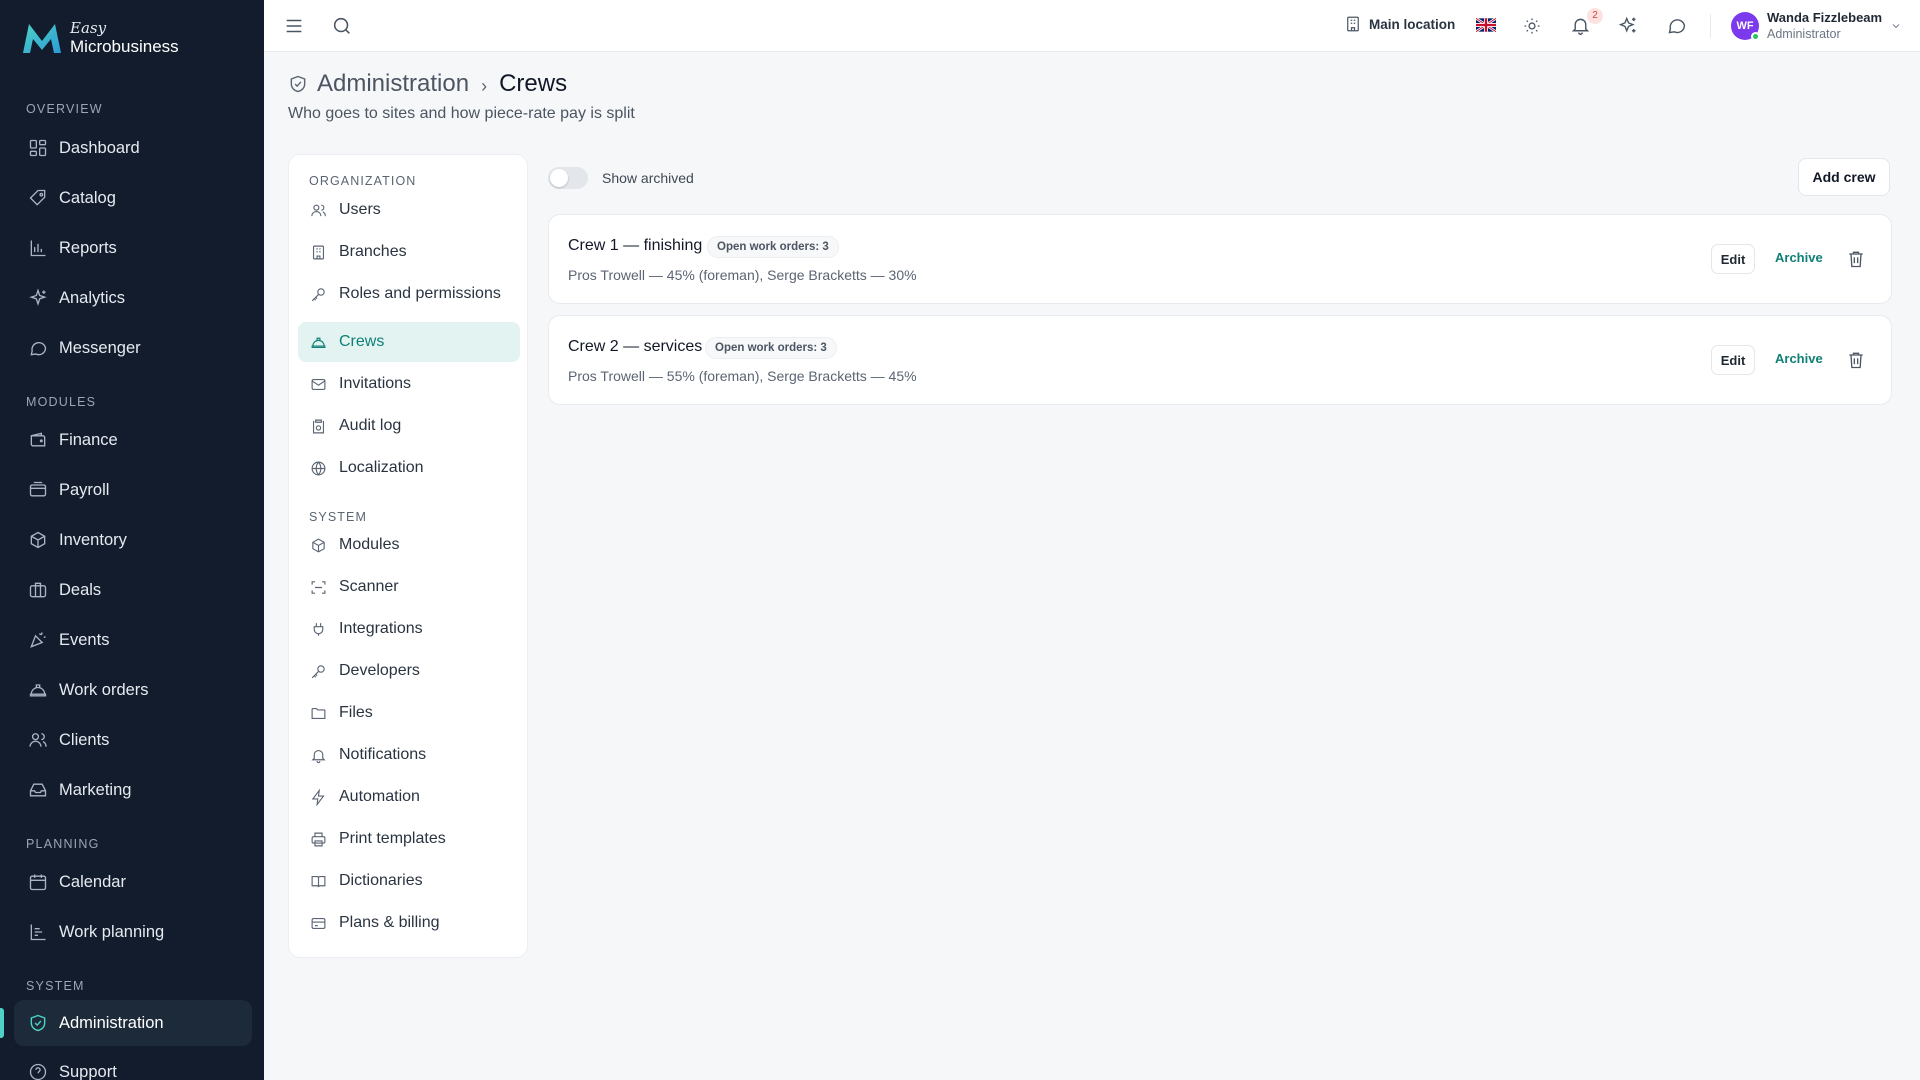 This screenshot has width=1920, height=1080. I want to click on settings-section-organization: ORGANIZATION, so click(363, 181).